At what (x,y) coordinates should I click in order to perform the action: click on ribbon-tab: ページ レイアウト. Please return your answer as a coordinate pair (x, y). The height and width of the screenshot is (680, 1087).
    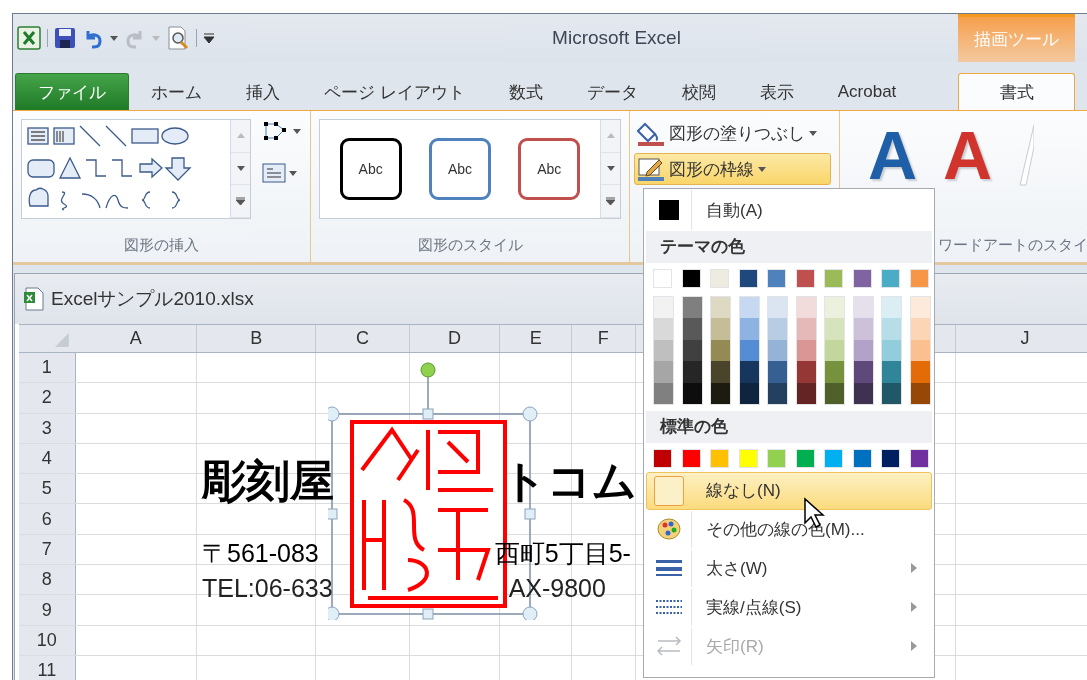
    Looking at the image, I should click on (394, 91).